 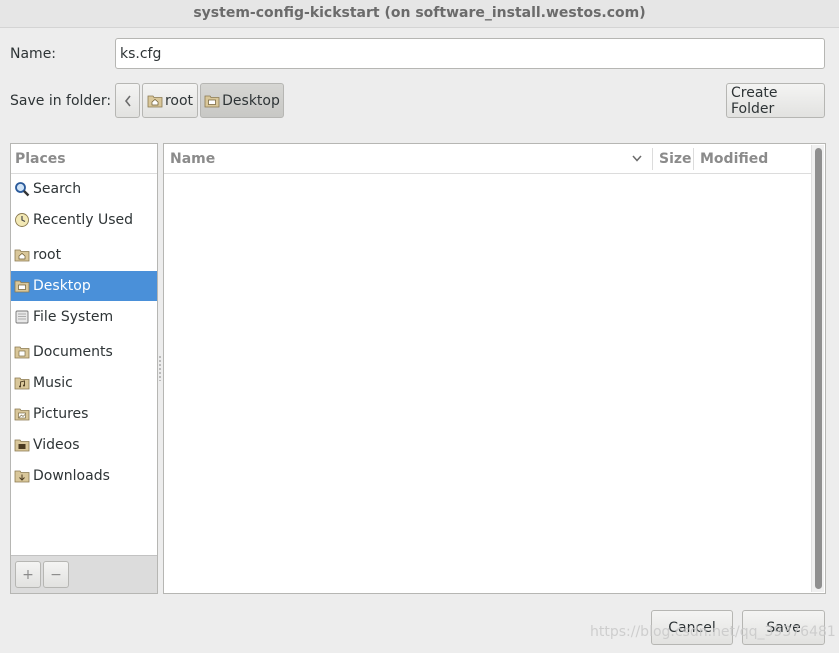 What do you see at coordinates (84, 255) in the screenshot?
I see `places-item-root: root` at bounding box center [84, 255].